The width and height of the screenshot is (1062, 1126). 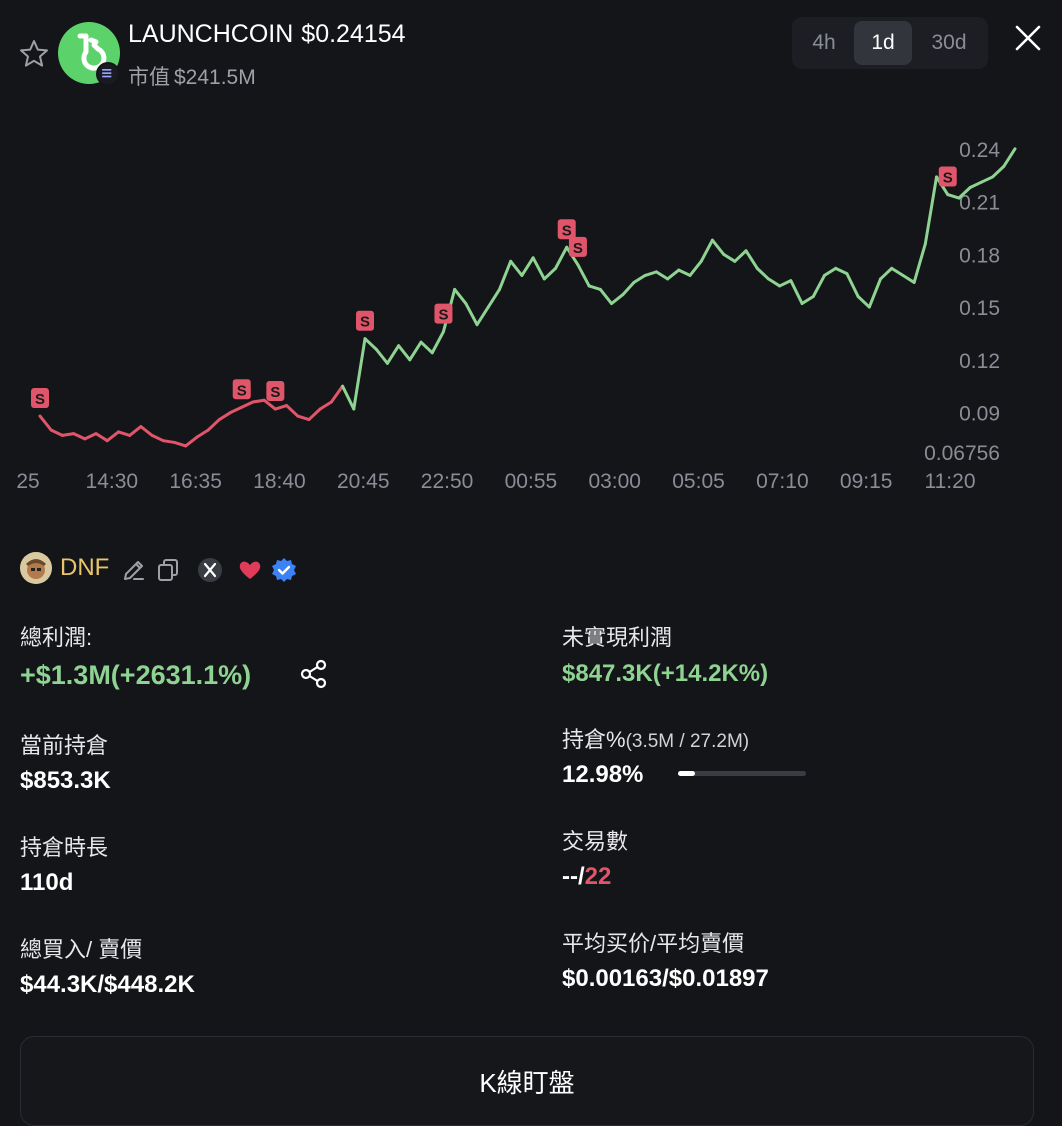 I want to click on holding-pct-value: 12.98%, so click(x=603, y=774).